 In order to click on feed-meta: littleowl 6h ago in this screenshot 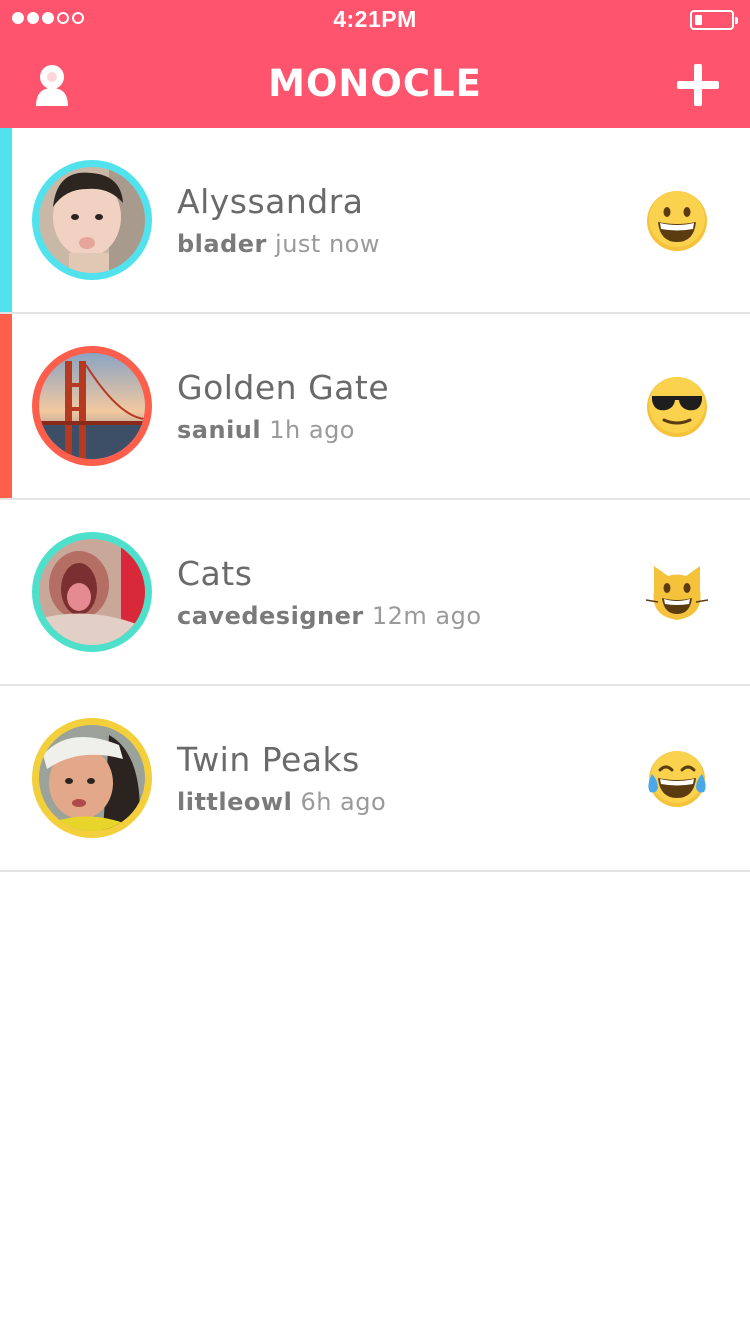, I will do `click(281, 802)`.